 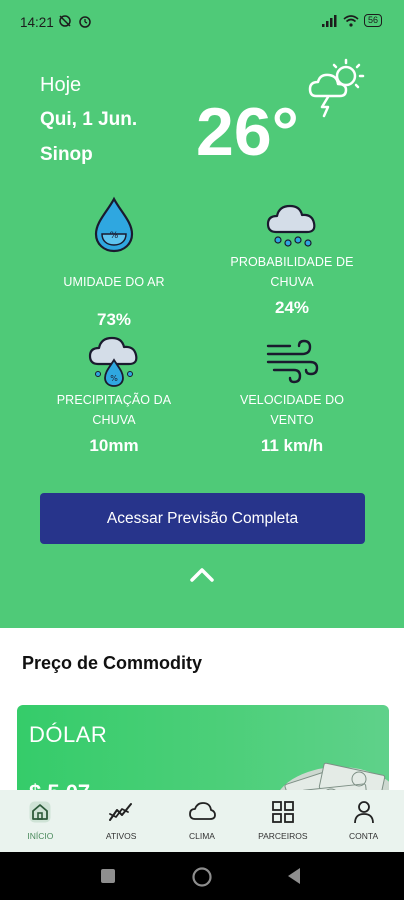 What do you see at coordinates (108, 876) in the screenshot?
I see `recents-icon` at bounding box center [108, 876].